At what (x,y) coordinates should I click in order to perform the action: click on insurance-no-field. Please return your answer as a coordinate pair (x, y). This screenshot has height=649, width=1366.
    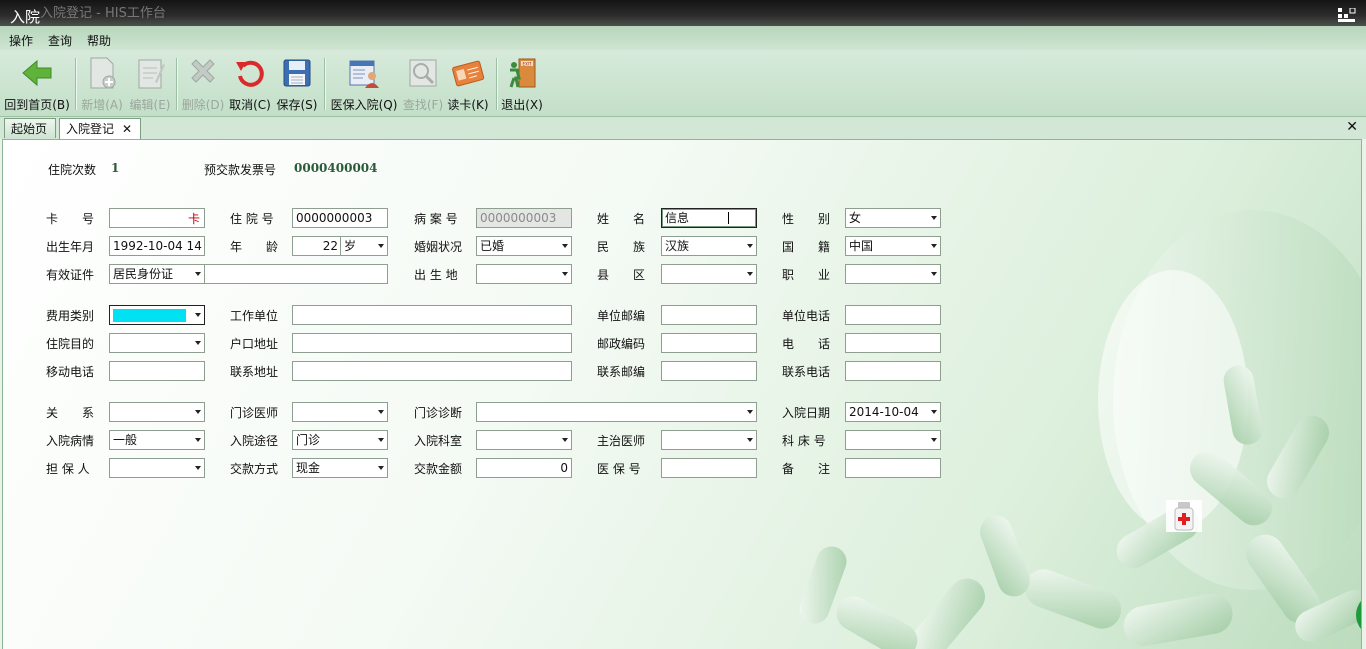
    Looking at the image, I should click on (709, 468).